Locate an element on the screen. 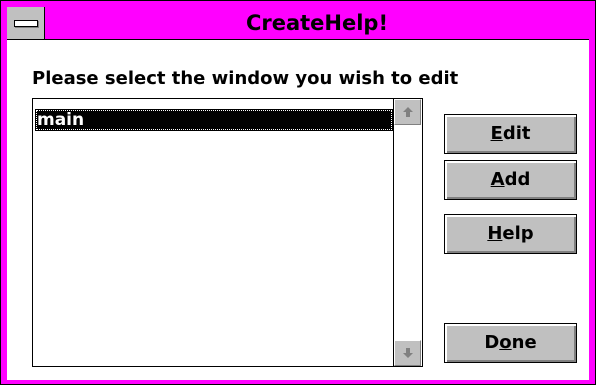  help-button: Help is located at coordinates (510, 234).